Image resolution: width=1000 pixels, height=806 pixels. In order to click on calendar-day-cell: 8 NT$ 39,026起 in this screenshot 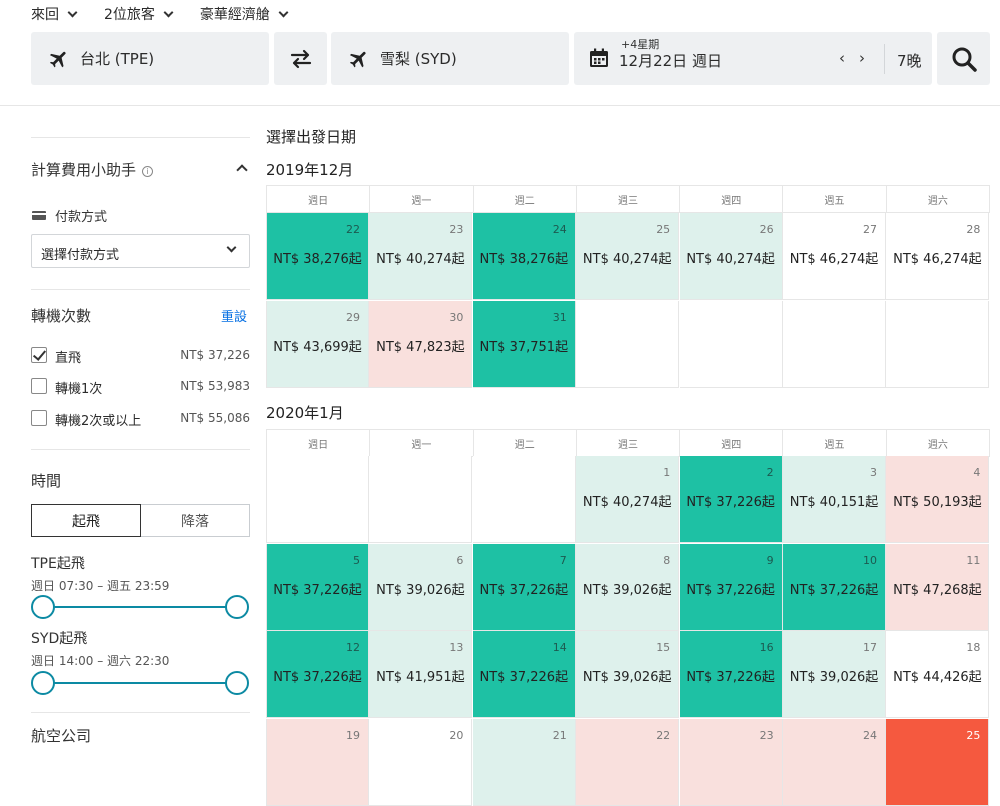, I will do `click(628, 587)`.